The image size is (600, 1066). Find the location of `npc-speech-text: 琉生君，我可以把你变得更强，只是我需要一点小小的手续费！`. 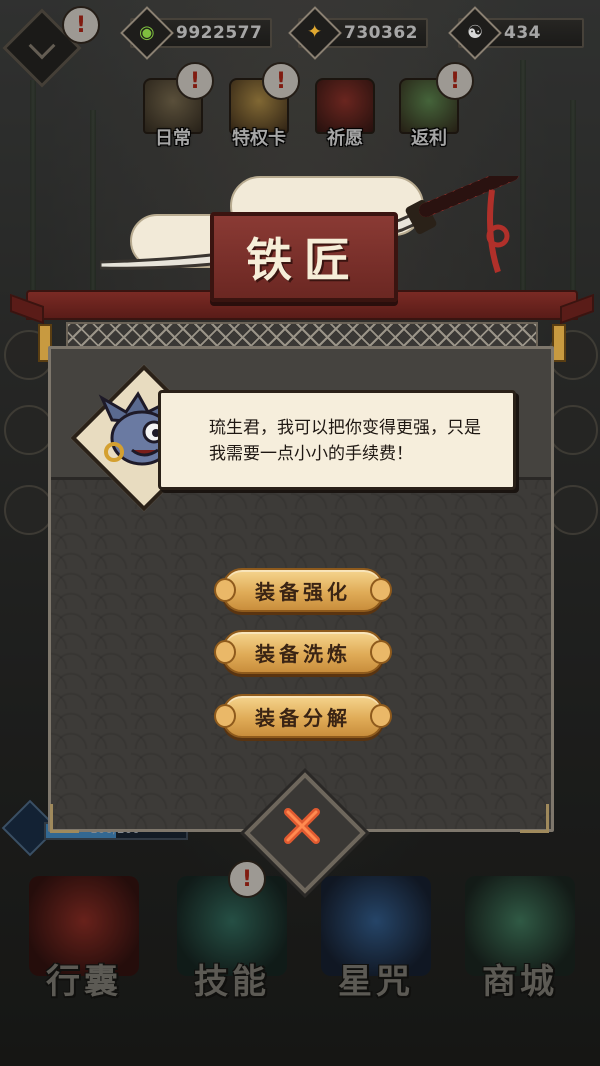

npc-speech-text: 琉生君，我可以把你变得更强，只是我需要一点小小的手续费！ is located at coordinates (345, 441).